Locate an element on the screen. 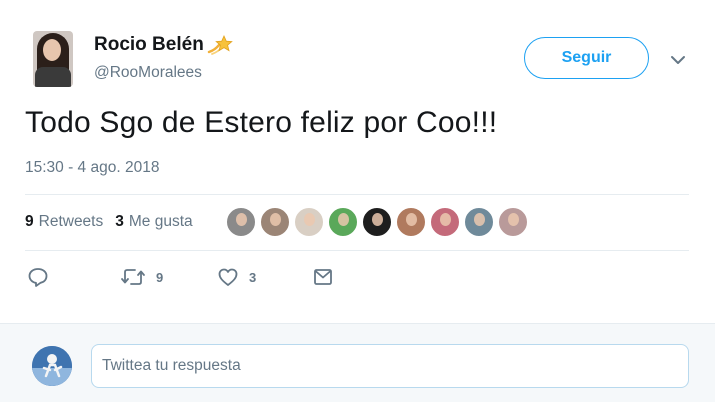  author-name-row: Rocio Belén is located at coordinates (163, 45).